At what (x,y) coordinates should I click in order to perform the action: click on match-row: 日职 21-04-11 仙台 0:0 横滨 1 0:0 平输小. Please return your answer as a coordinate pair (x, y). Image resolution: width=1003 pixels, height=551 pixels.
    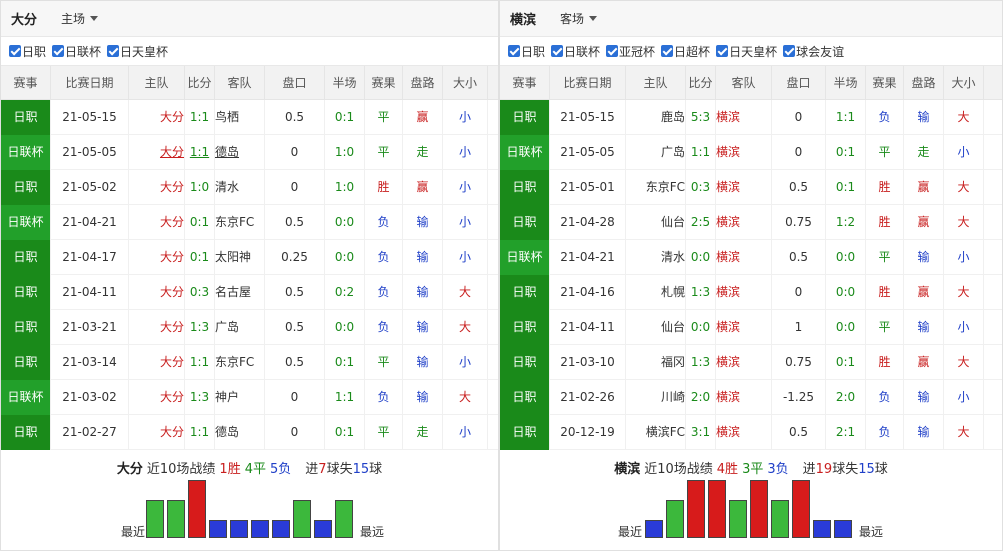
    Looking at the image, I should click on (751, 327).